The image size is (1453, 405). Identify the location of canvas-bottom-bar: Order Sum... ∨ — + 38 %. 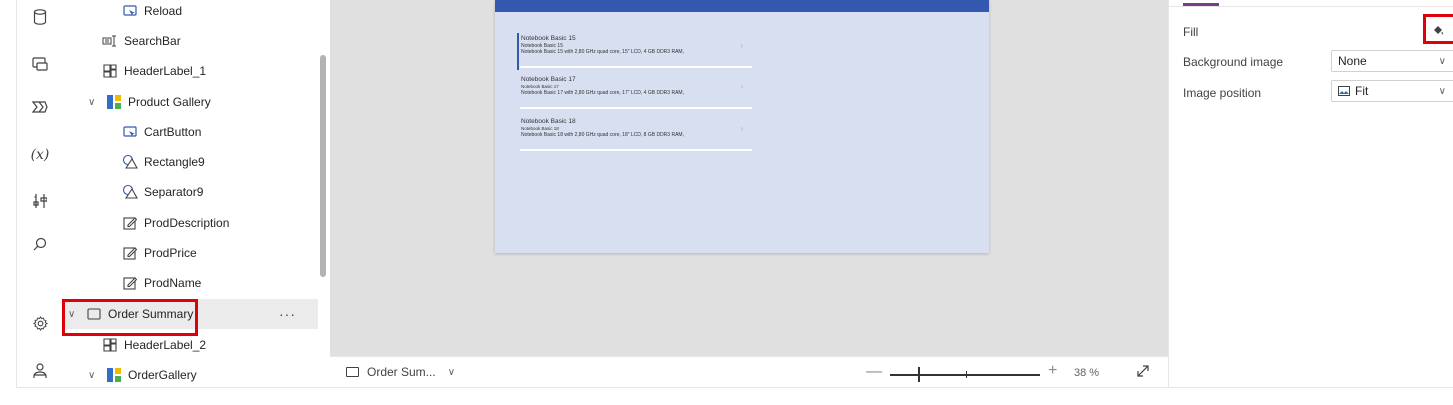
(749, 372).